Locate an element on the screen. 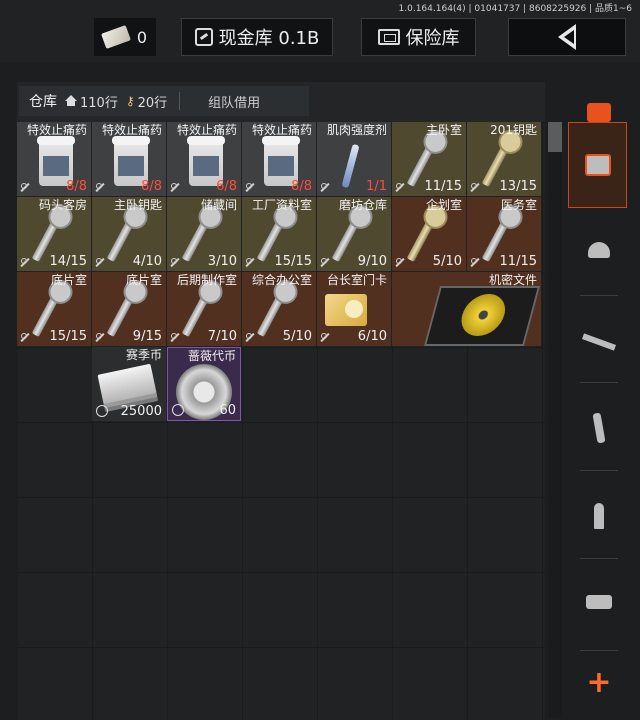 This screenshot has height=720, width=640. chevron-left-icon is located at coordinates (567, 37).